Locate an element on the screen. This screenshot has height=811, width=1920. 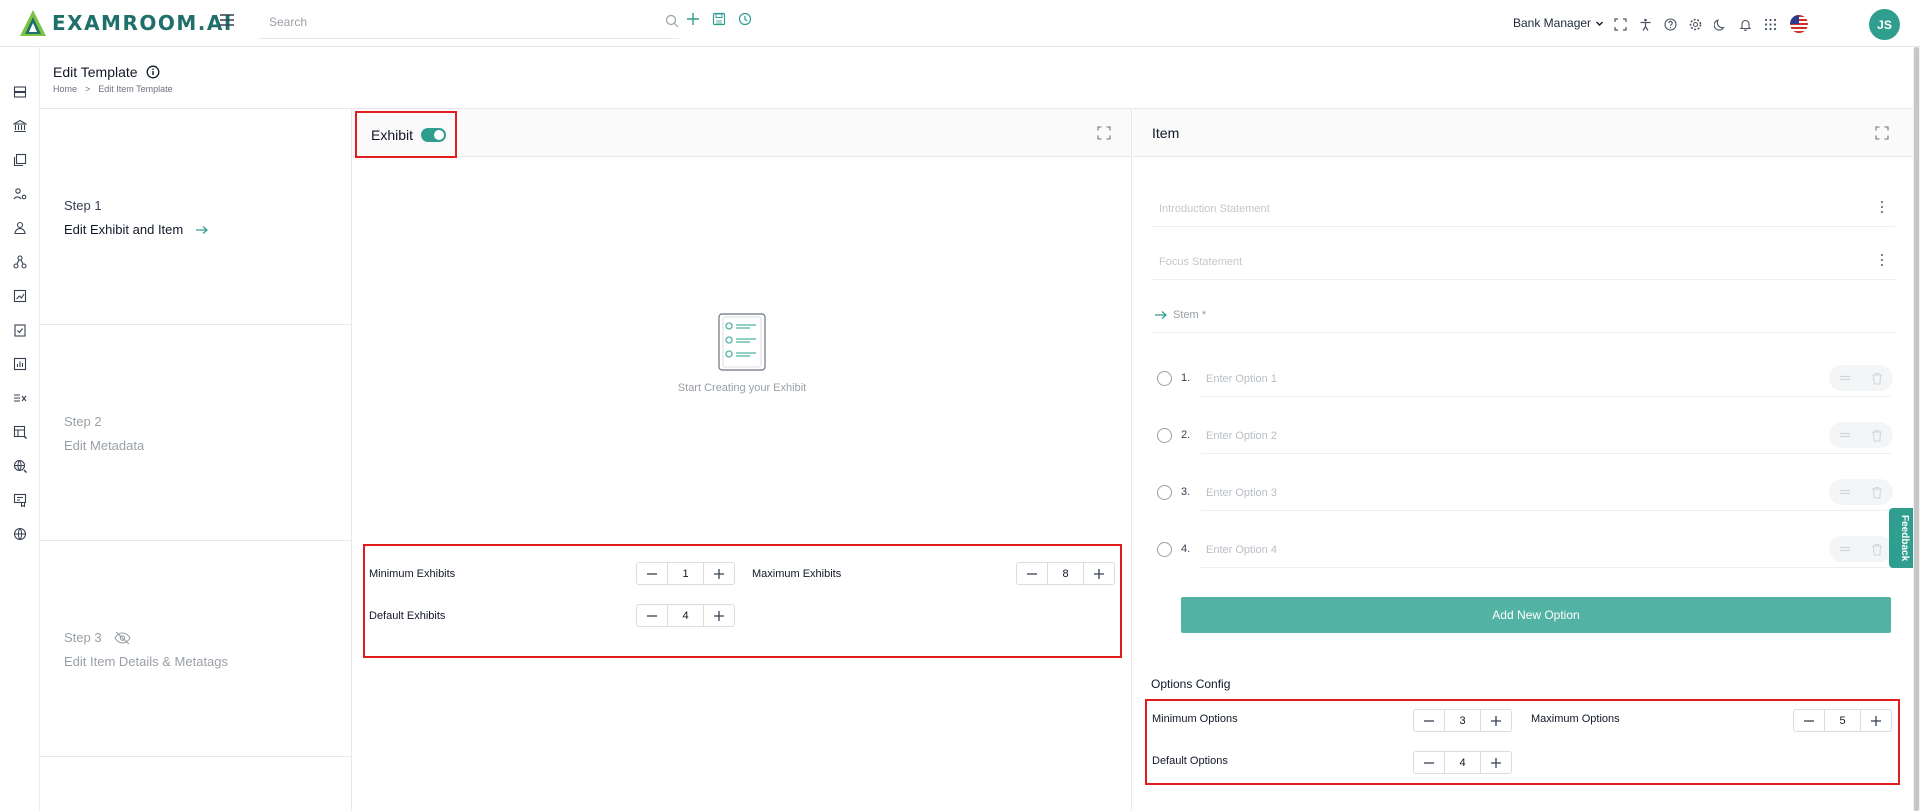
default-options-value: 4 is located at coordinates (1462, 762).